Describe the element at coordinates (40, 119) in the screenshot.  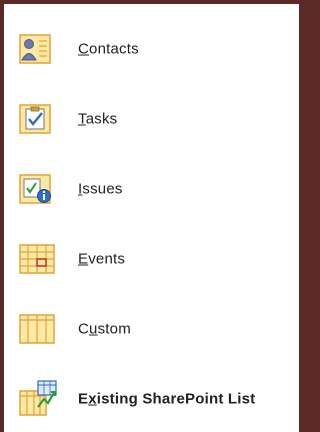
I see `tasks-icon` at that location.